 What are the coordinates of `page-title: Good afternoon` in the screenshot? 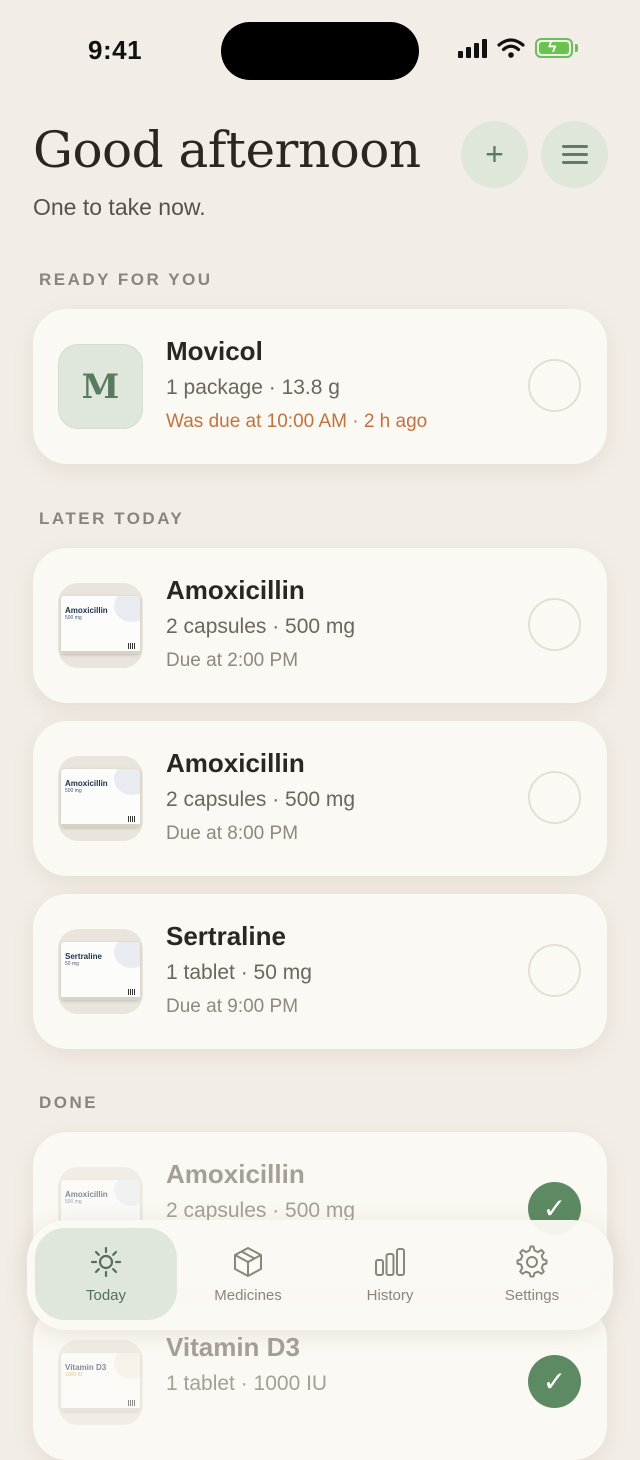 It's located at (227, 150).